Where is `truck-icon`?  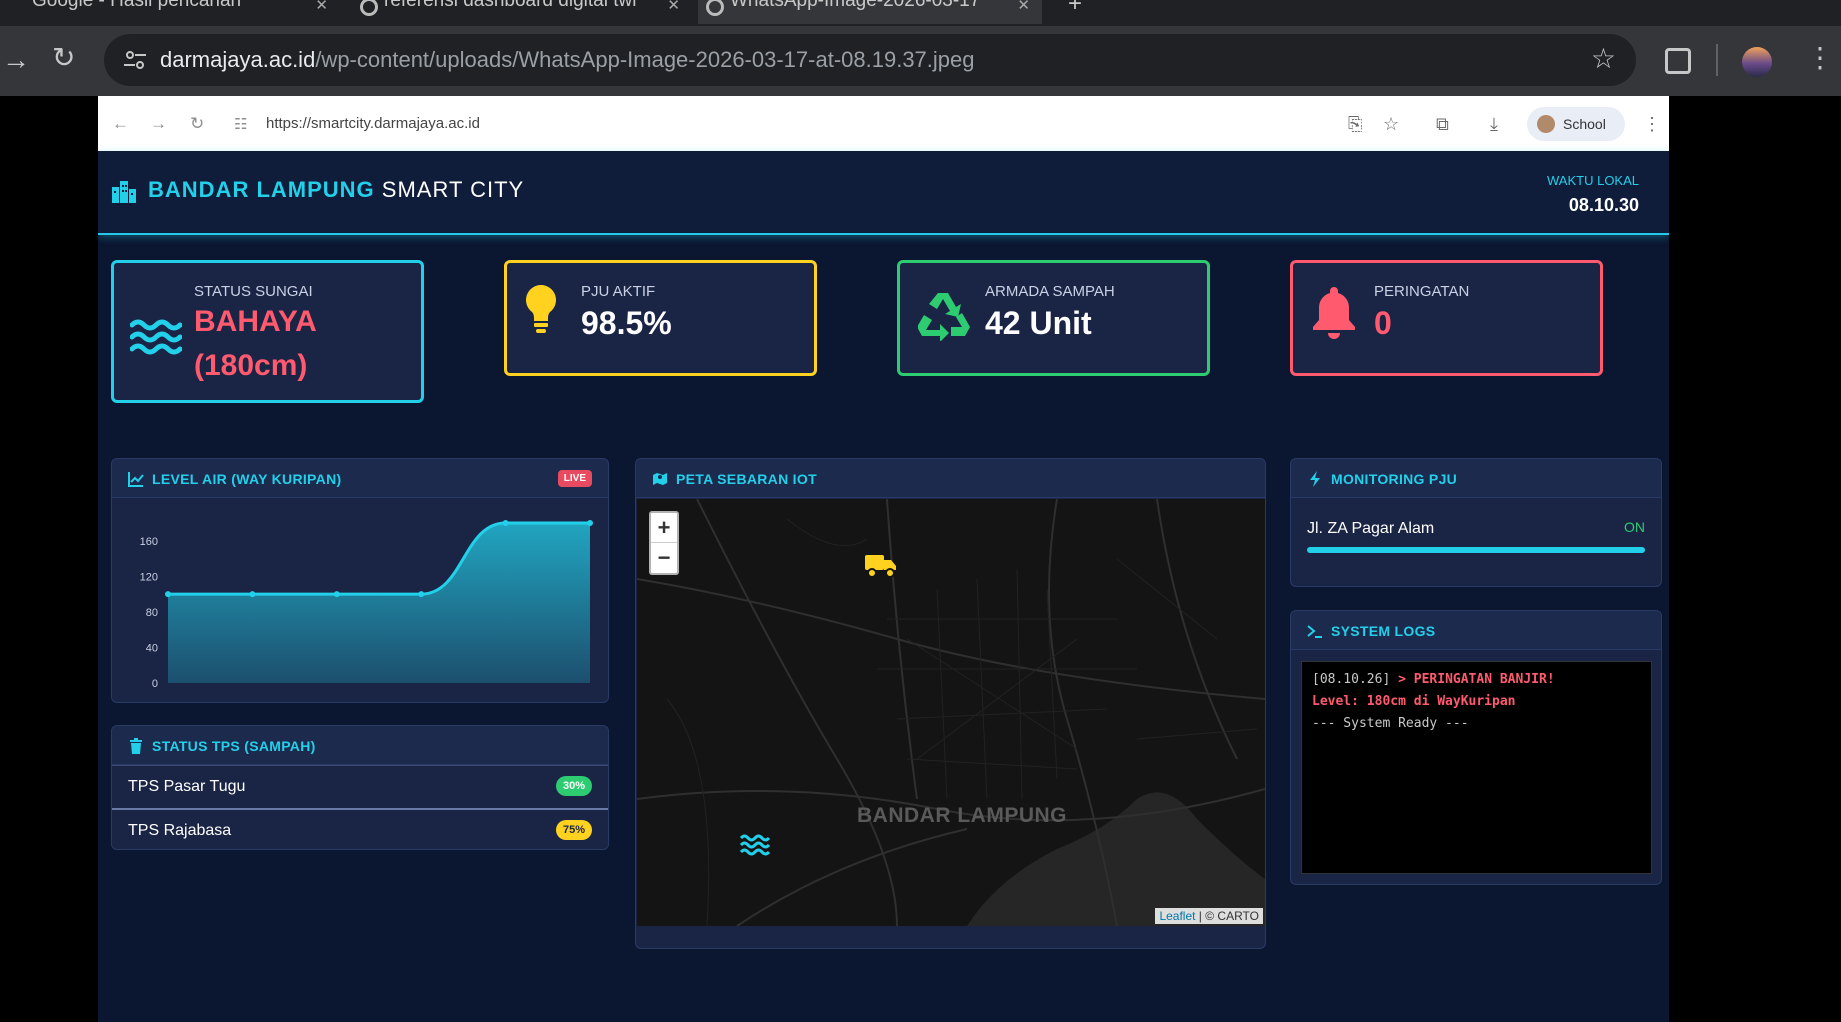 truck-icon is located at coordinates (881, 565).